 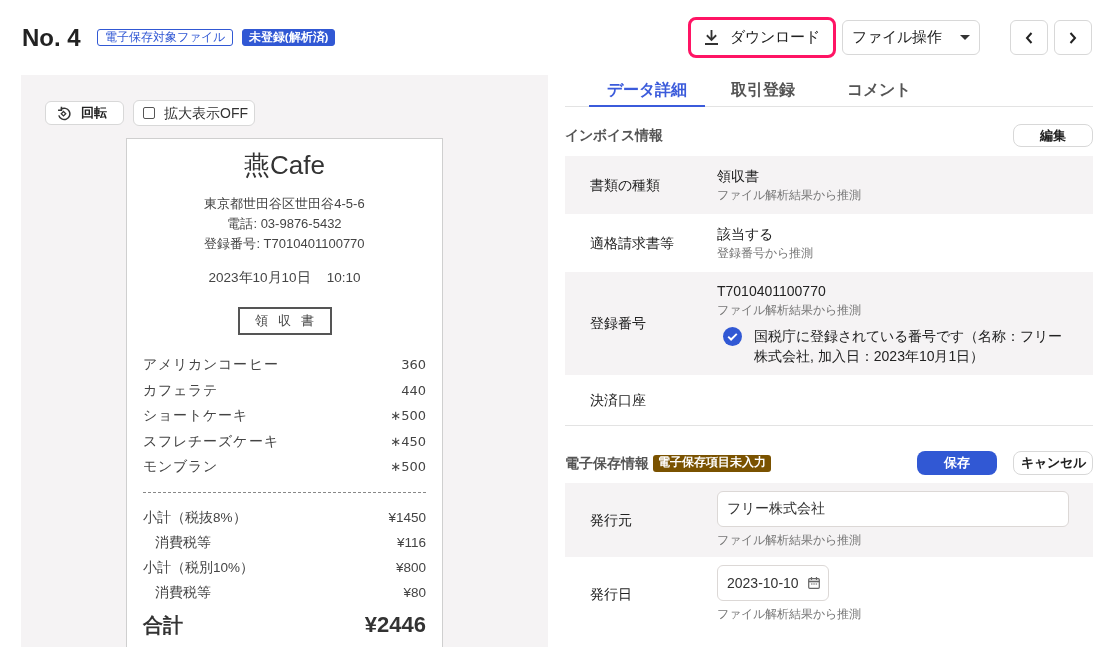 What do you see at coordinates (614, 135) in the screenshot?
I see `section-title: インボイス情報` at bounding box center [614, 135].